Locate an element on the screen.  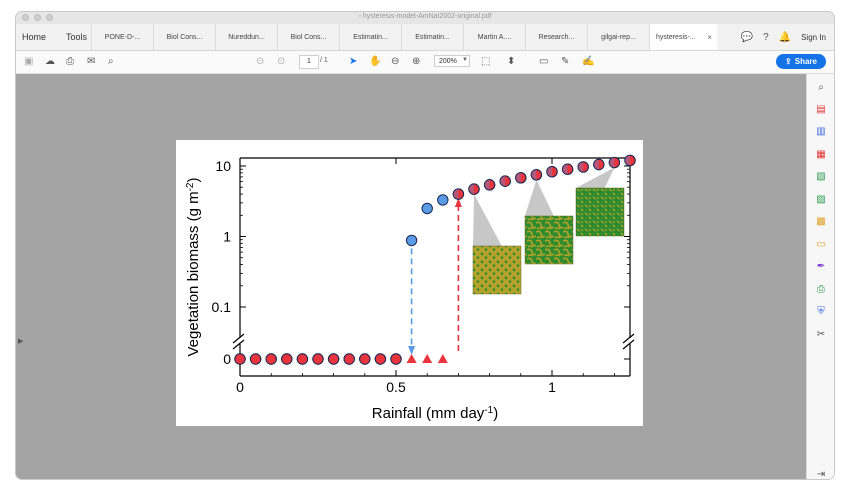
sign-in-link: Sign In is located at coordinates (813, 37).